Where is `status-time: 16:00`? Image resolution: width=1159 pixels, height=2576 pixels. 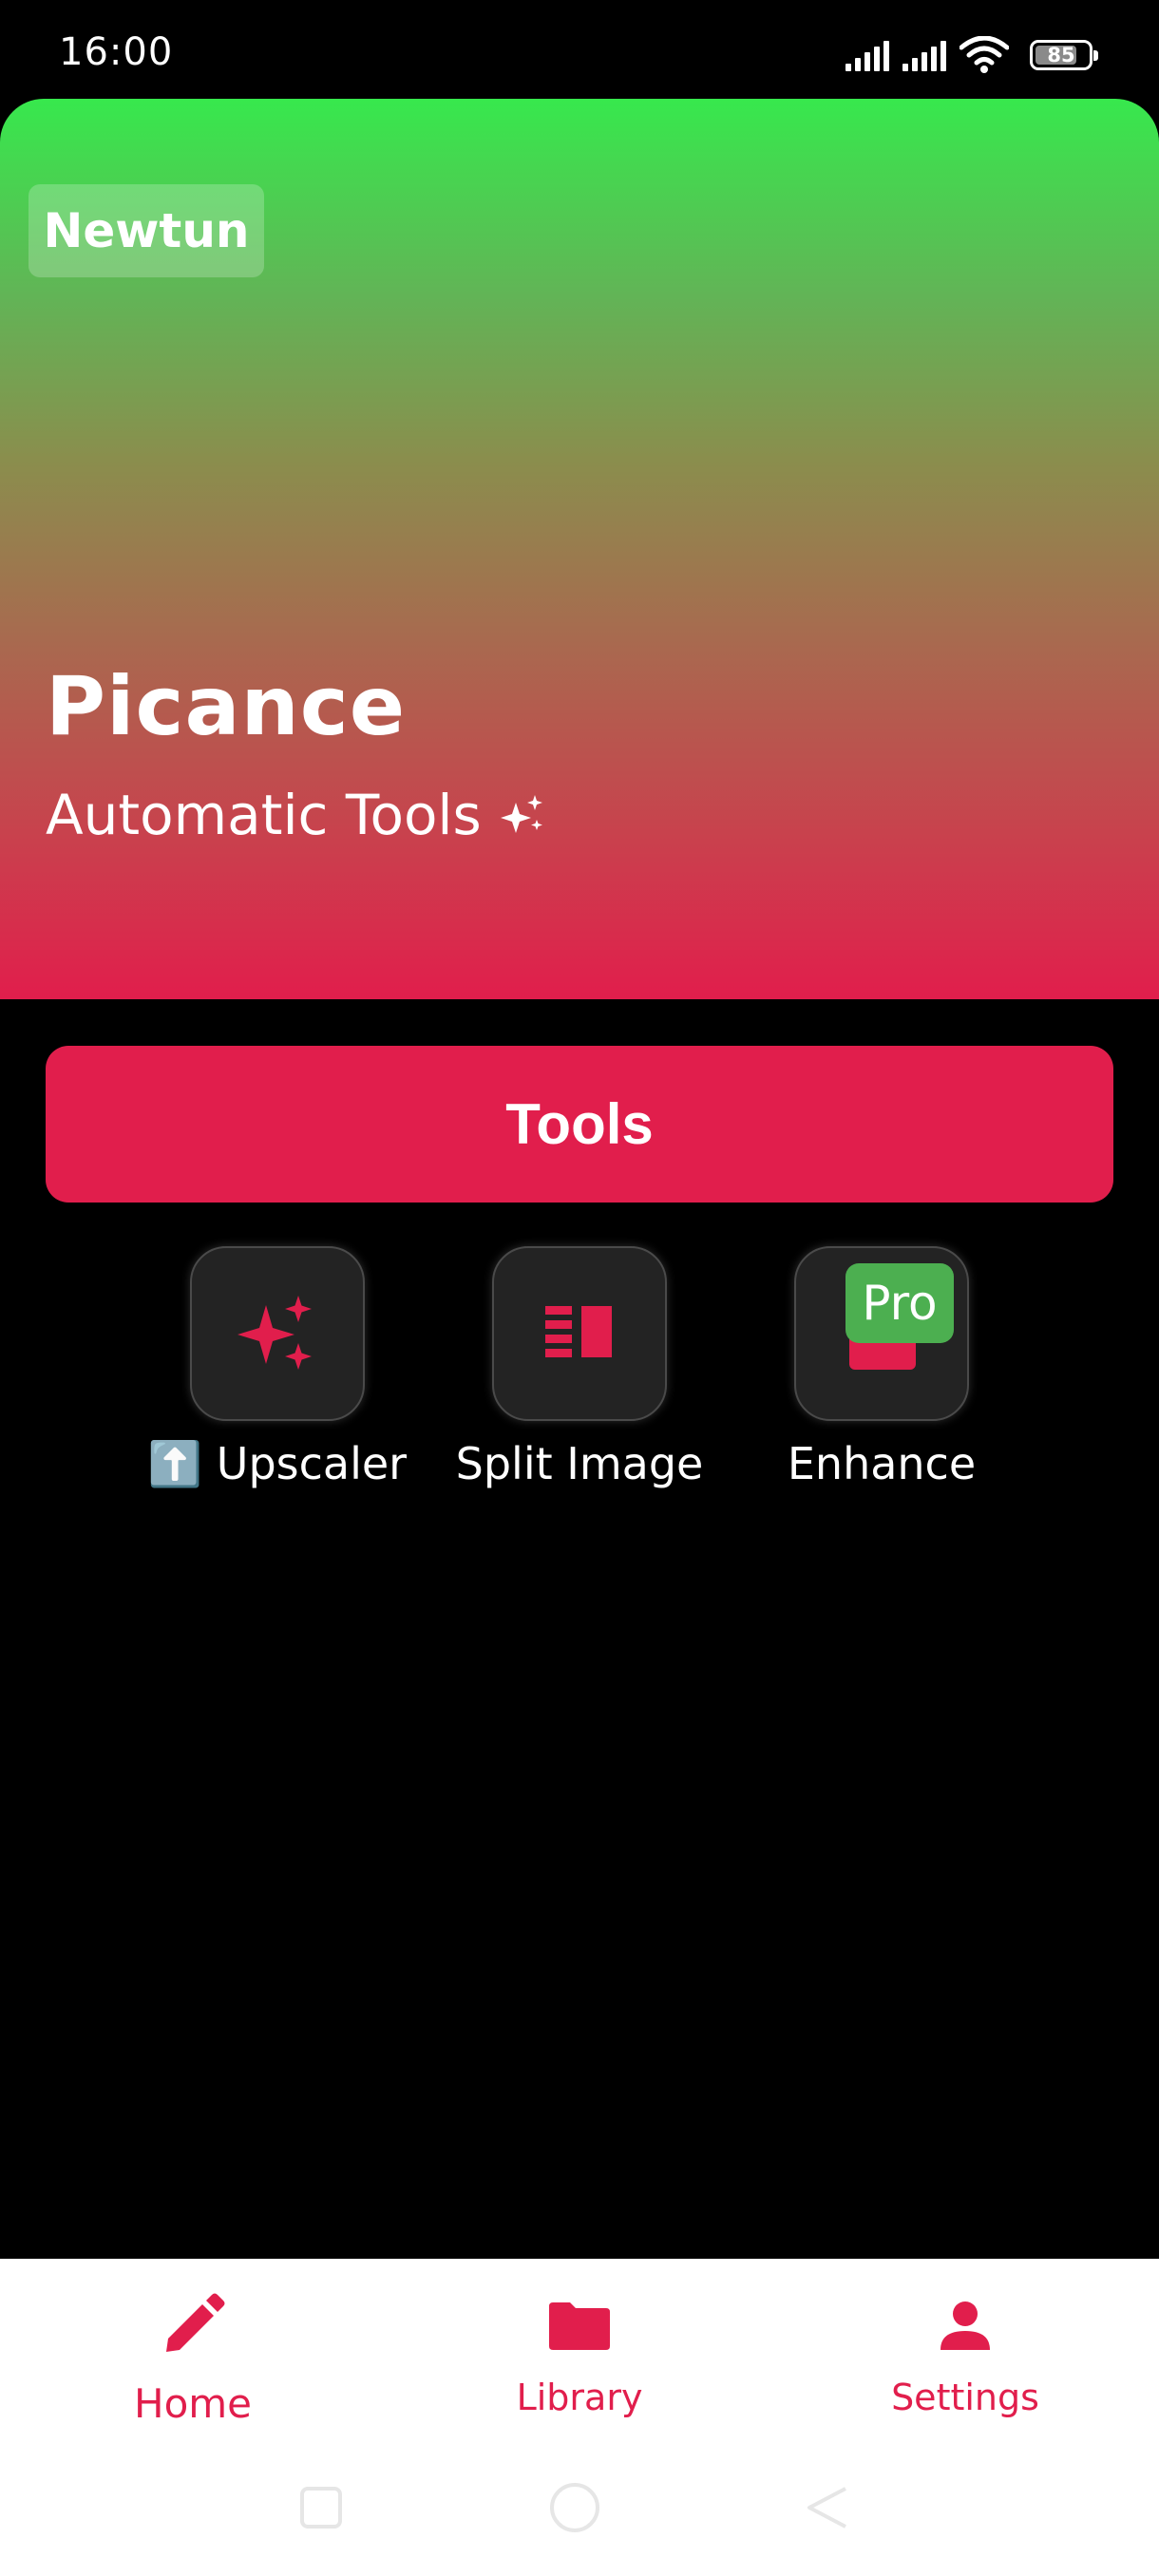 status-time: 16:00 is located at coordinates (116, 52).